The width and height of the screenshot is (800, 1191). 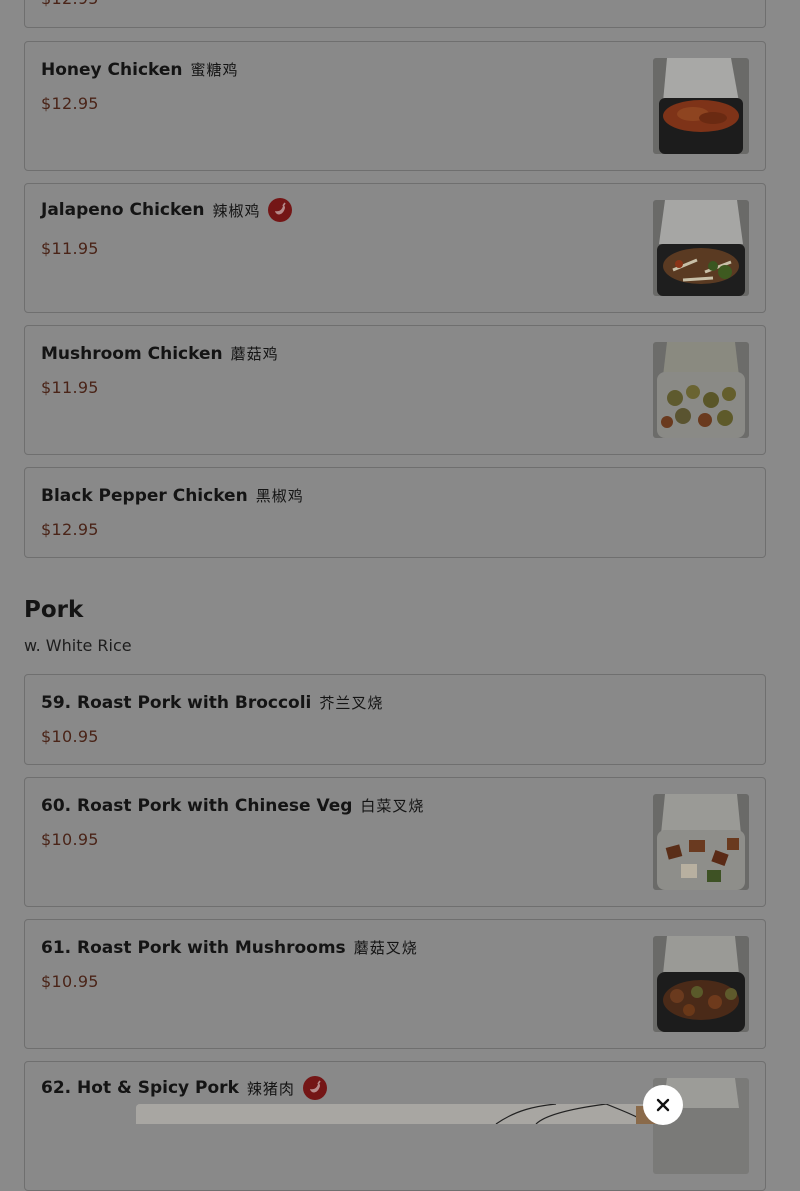 What do you see at coordinates (132, 353) in the screenshot?
I see `item-name: Mushroom Chicken` at bounding box center [132, 353].